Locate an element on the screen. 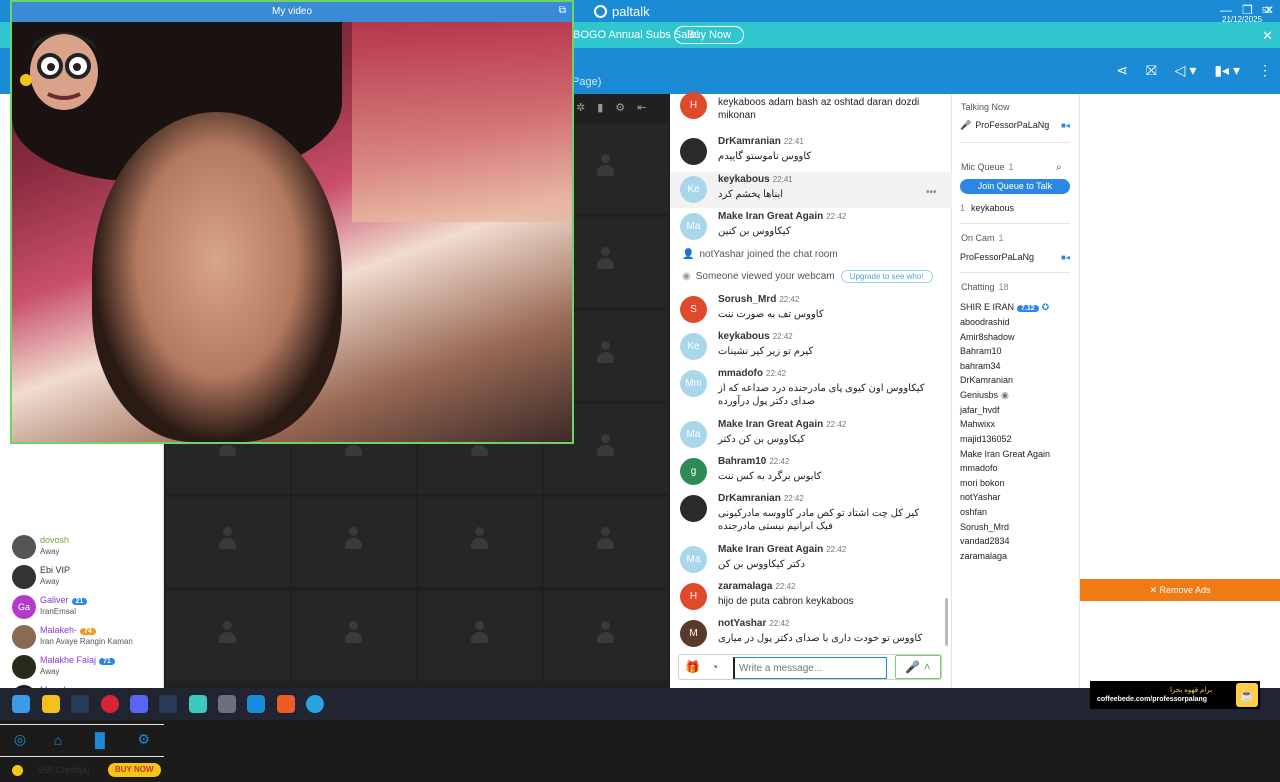  message-text: hijo de puta cabron keykaboos is located at coordinates (786, 601).